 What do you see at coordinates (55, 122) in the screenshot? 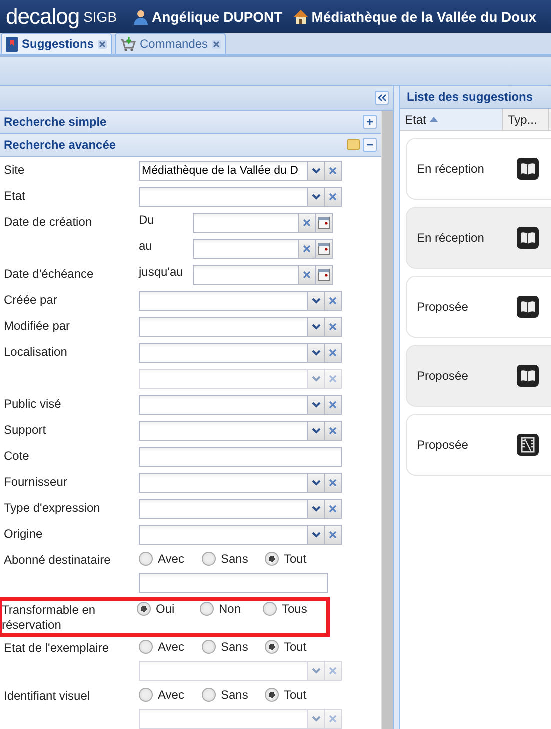
I see `section-title: Recherche simple` at bounding box center [55, 122].